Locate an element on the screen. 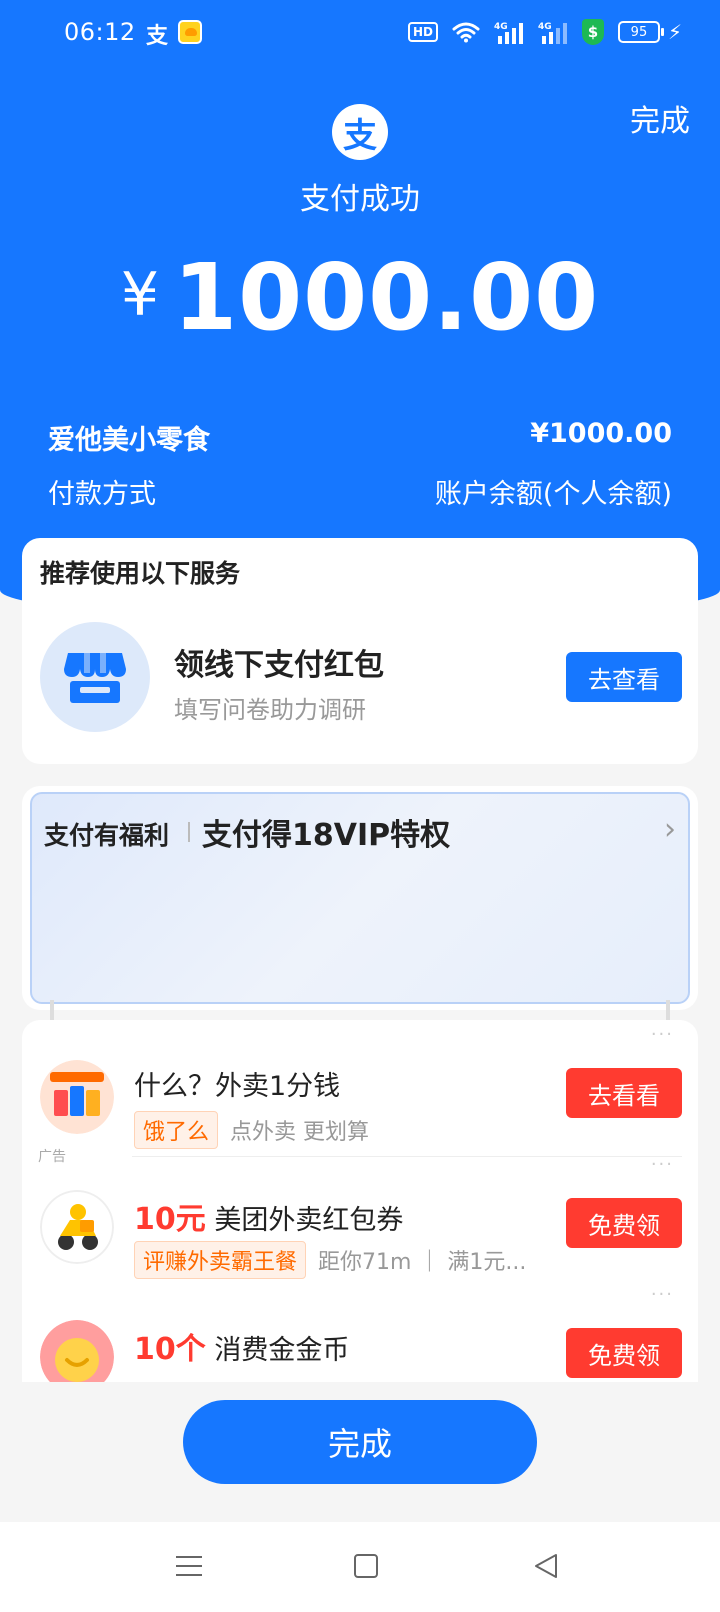  eleme-thumbnail is located at coordinates (77, 1097).